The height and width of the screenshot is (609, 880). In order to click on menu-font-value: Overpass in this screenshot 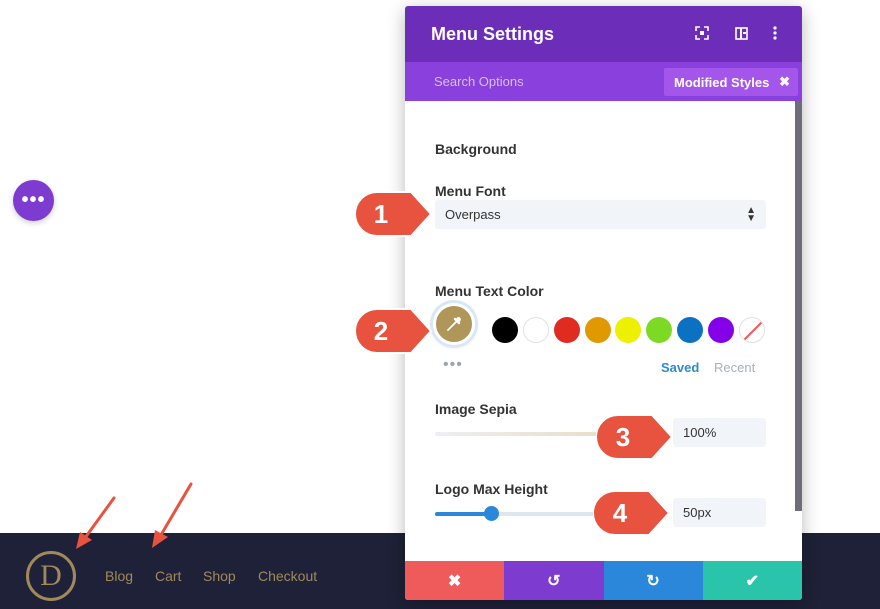, I will do `click(473, 214)`.